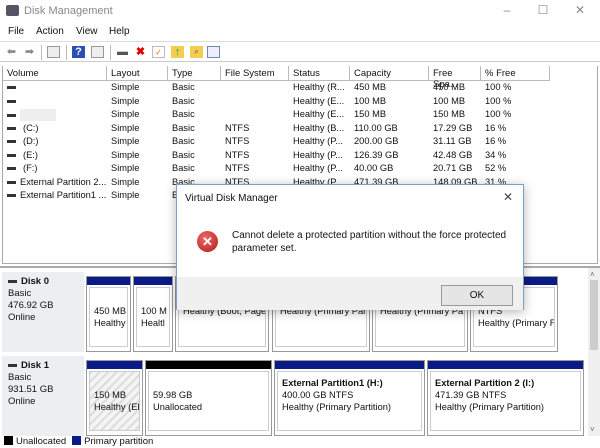 Image resolution: width=600 pixels, height=448 pixels. What do you see at coordinates (12, 365) in the screenshot?
I see `disk-icon` at bounding box center [12, 365].